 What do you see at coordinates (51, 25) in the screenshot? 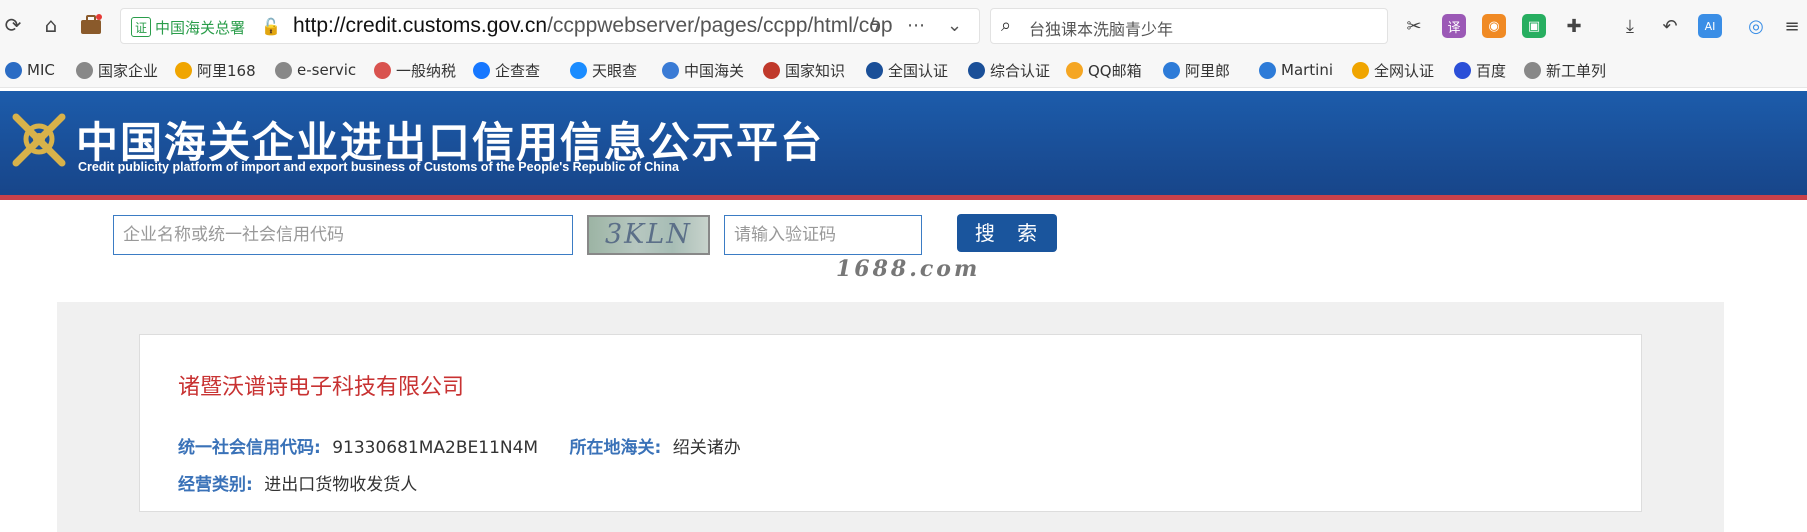
I see `home-icon: ⌂` at bounding box center [51, 25].